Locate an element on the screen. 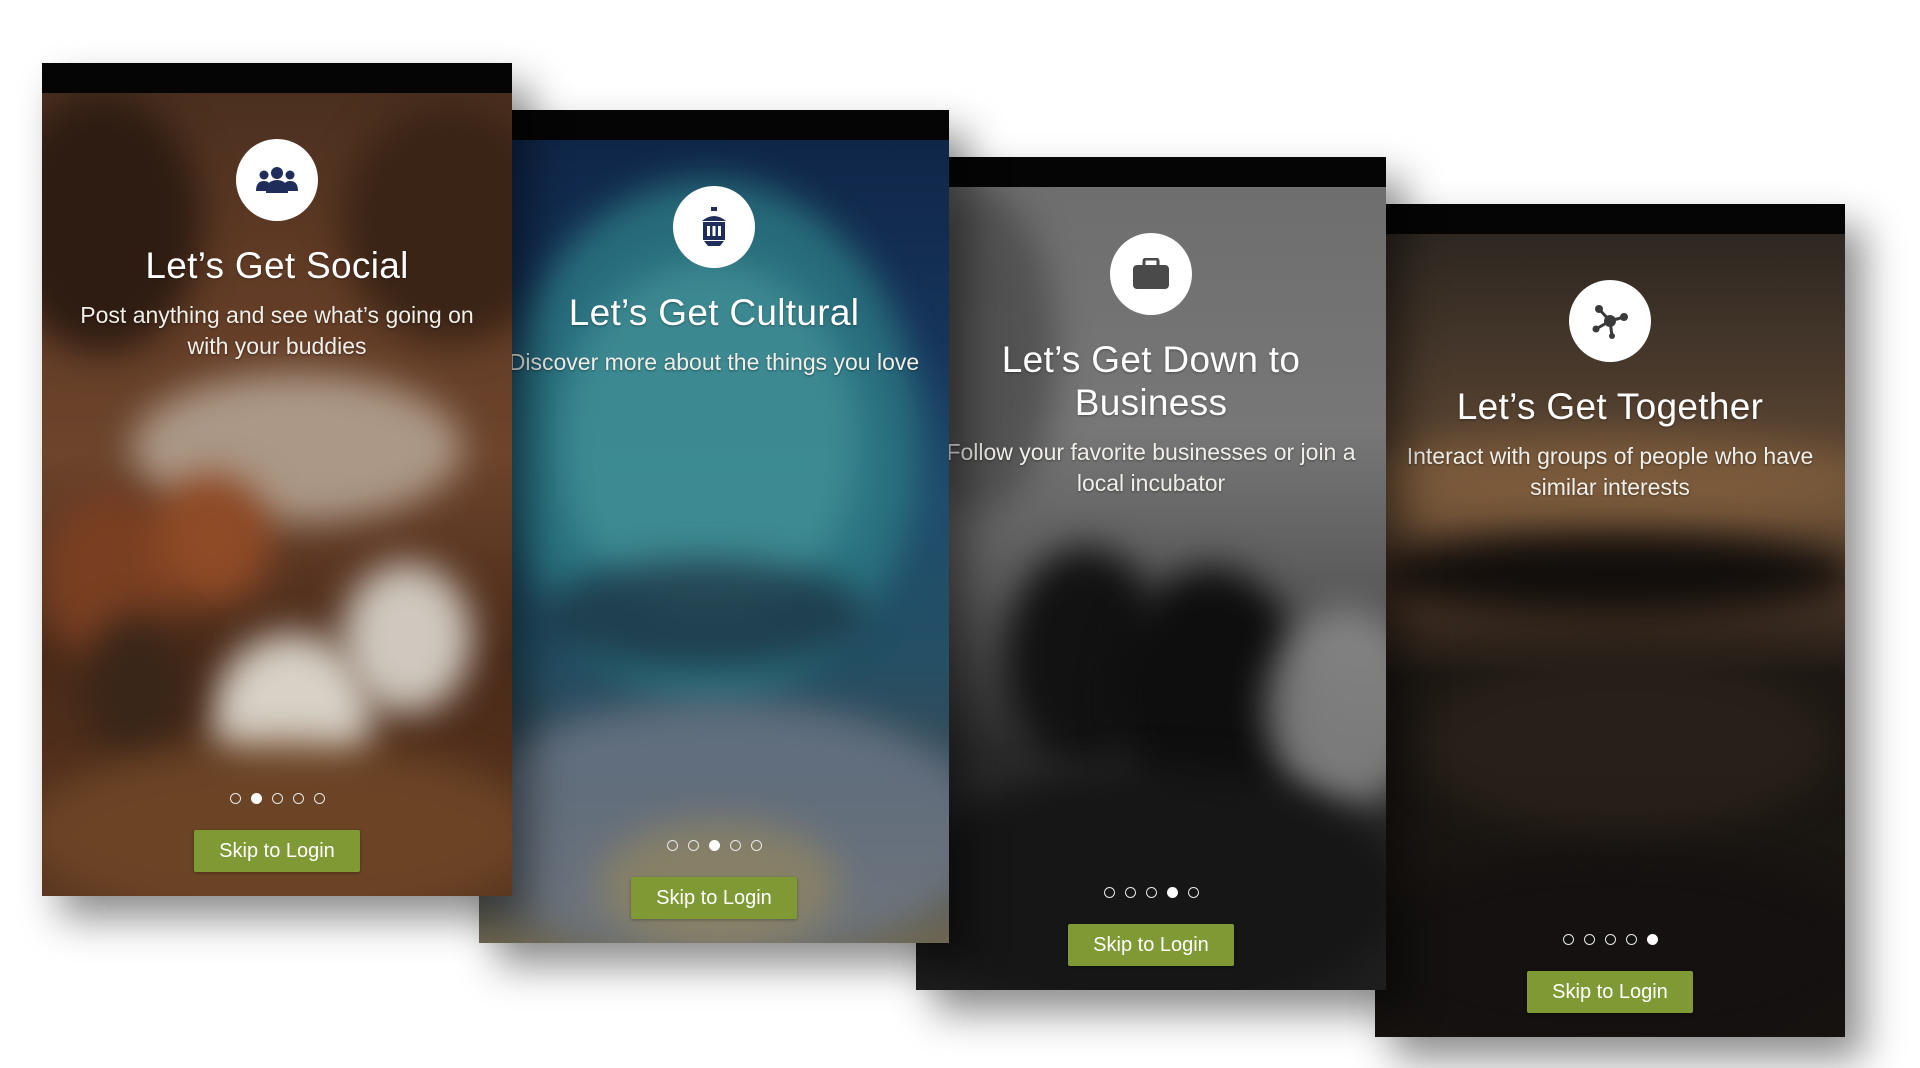 The image size is (1920, 1068). network-icon is located at coordinates (1610, 322).